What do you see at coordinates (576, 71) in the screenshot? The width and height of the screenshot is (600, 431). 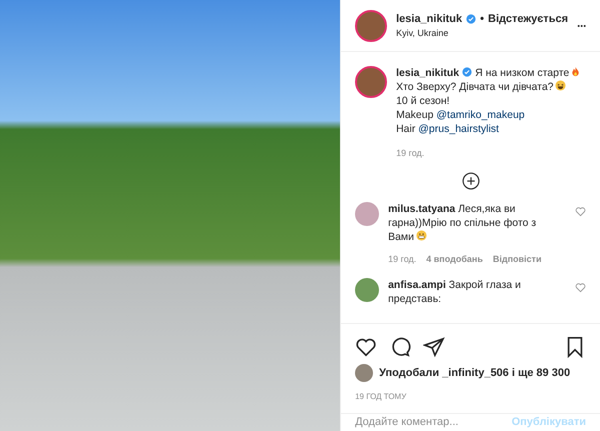 I see `fire-icon` at bounding box center [576, 71].